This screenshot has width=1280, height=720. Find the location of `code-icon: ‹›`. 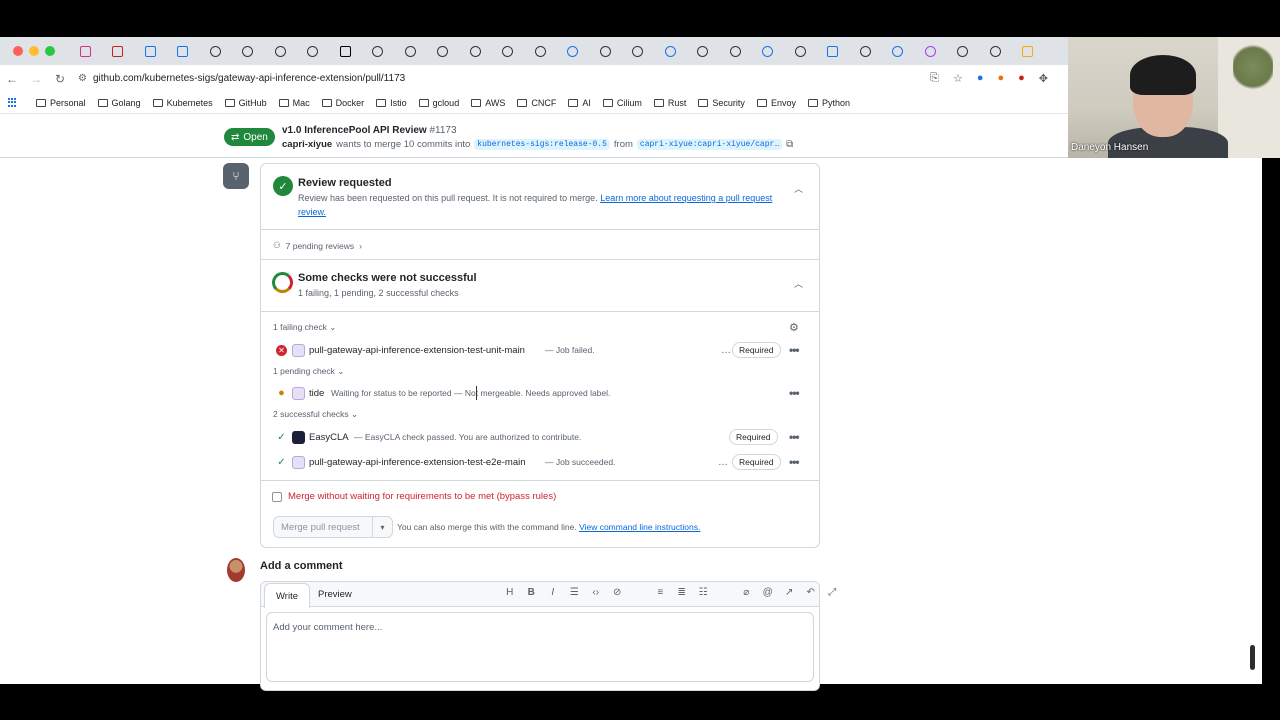

code-icon: ‹› is located at coordinates (596, 592).